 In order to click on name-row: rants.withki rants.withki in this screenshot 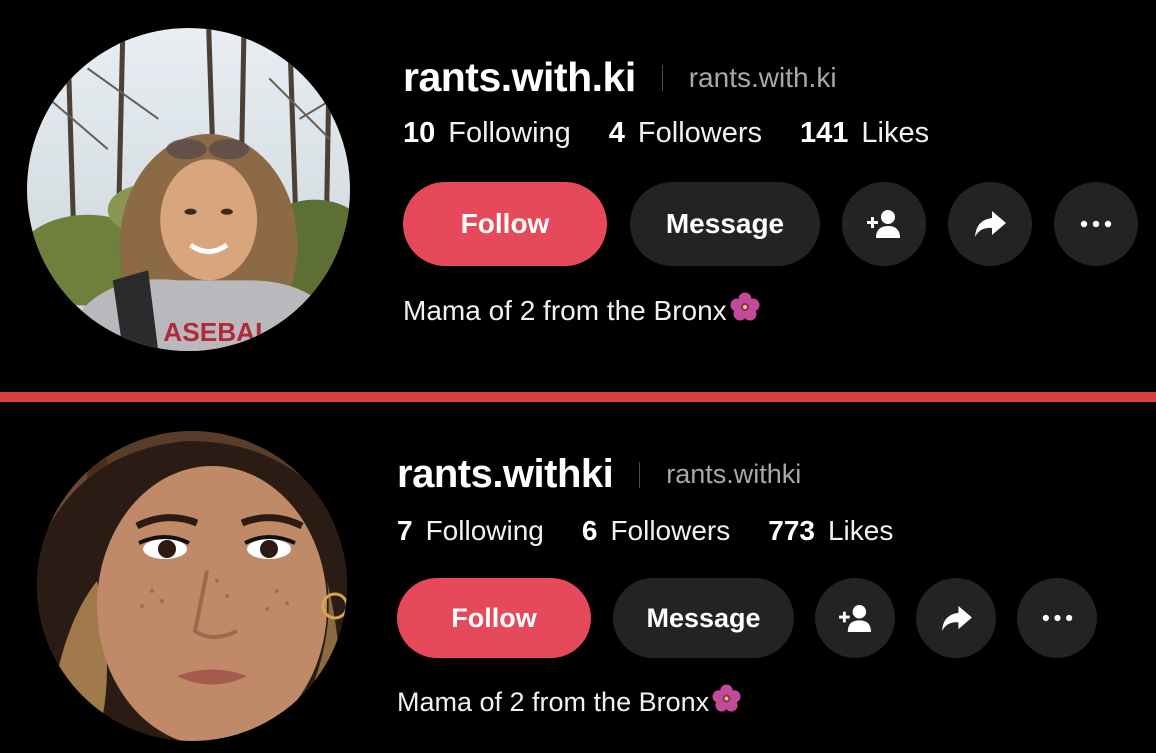, I will do `click(599, 474)`.